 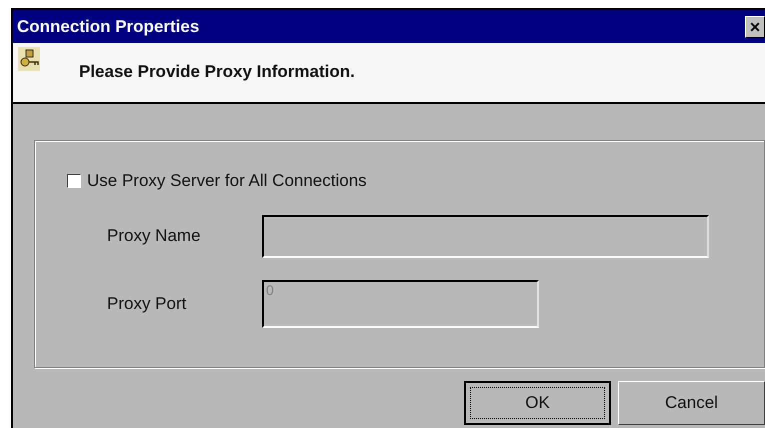 What do you see at coordinates (108, 27) in the screenshot?
I see `window-title: Connection Properties` at bounding box center [108, 27].